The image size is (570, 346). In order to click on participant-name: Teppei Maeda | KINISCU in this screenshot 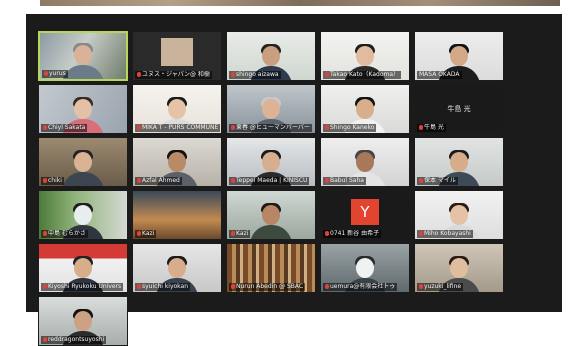, I will do `click(269, 181)`.